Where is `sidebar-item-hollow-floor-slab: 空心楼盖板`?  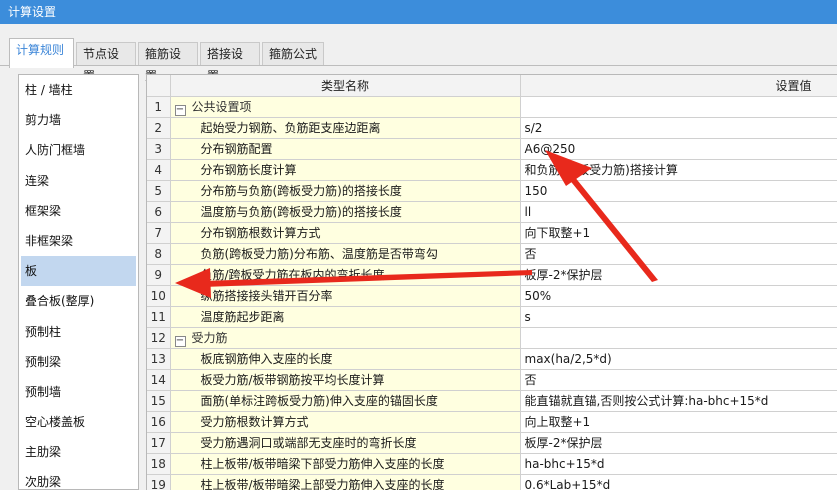
sidebar-item-hollow-floor-slab: 空心楼盖板 is located at coordinates (78, 422).